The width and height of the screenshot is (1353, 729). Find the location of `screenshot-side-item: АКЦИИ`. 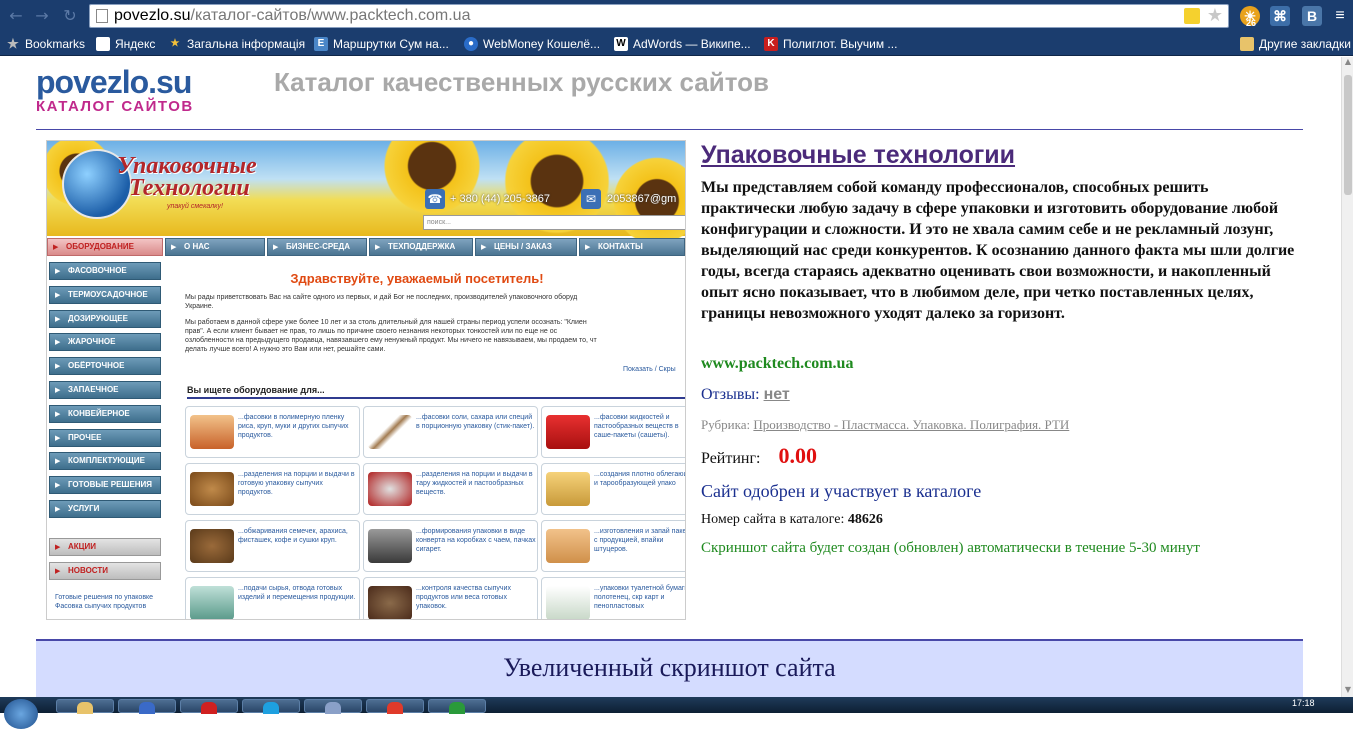

screenshot-side-item: АКЦИИ is located at coordinates (105, 546).